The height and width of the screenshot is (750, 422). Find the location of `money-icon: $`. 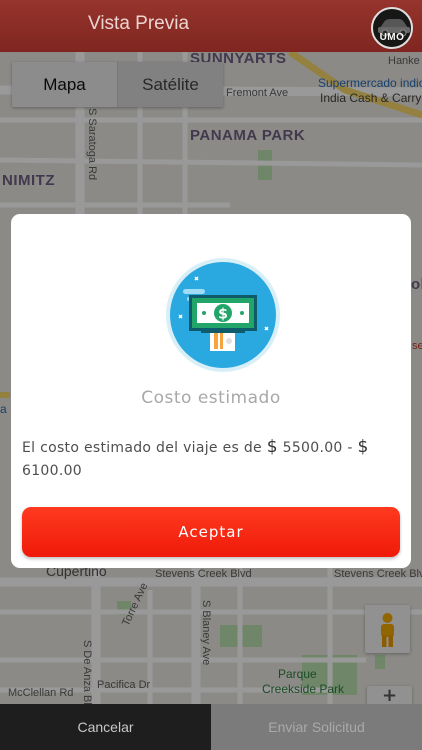

money-icon: $ is located at coordinates (223, 315).